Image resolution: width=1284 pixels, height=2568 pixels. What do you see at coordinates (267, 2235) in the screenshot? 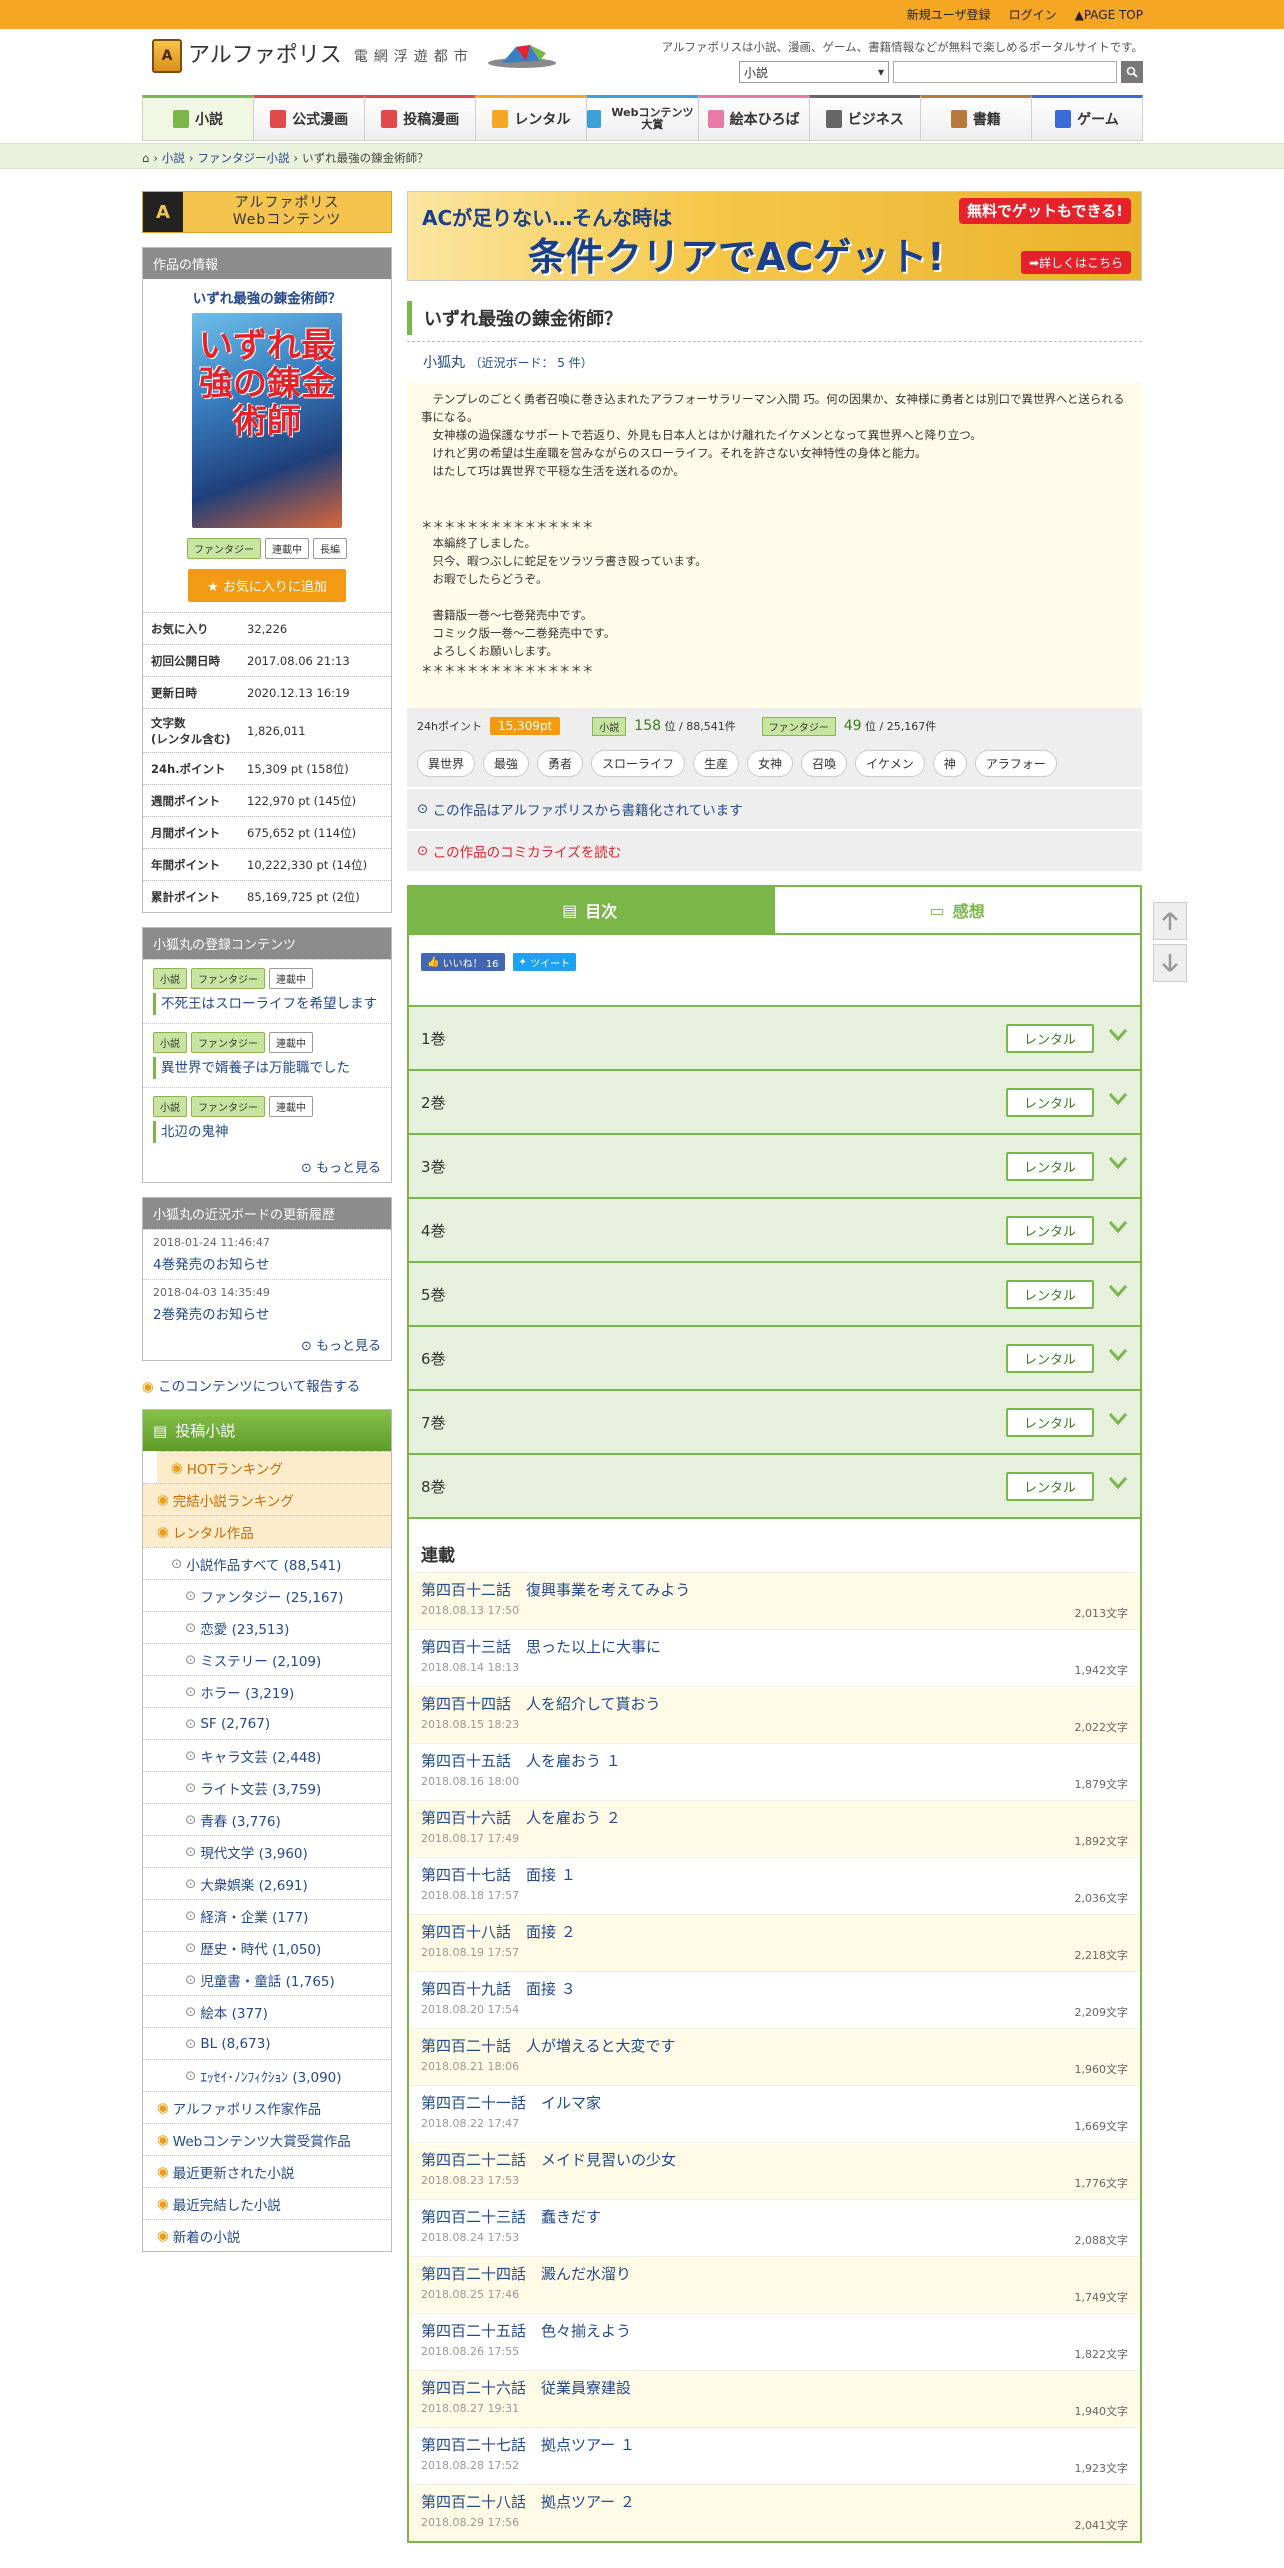
I see `category-item: ◉ 新着の小説` at bounding box center [267, 2235].